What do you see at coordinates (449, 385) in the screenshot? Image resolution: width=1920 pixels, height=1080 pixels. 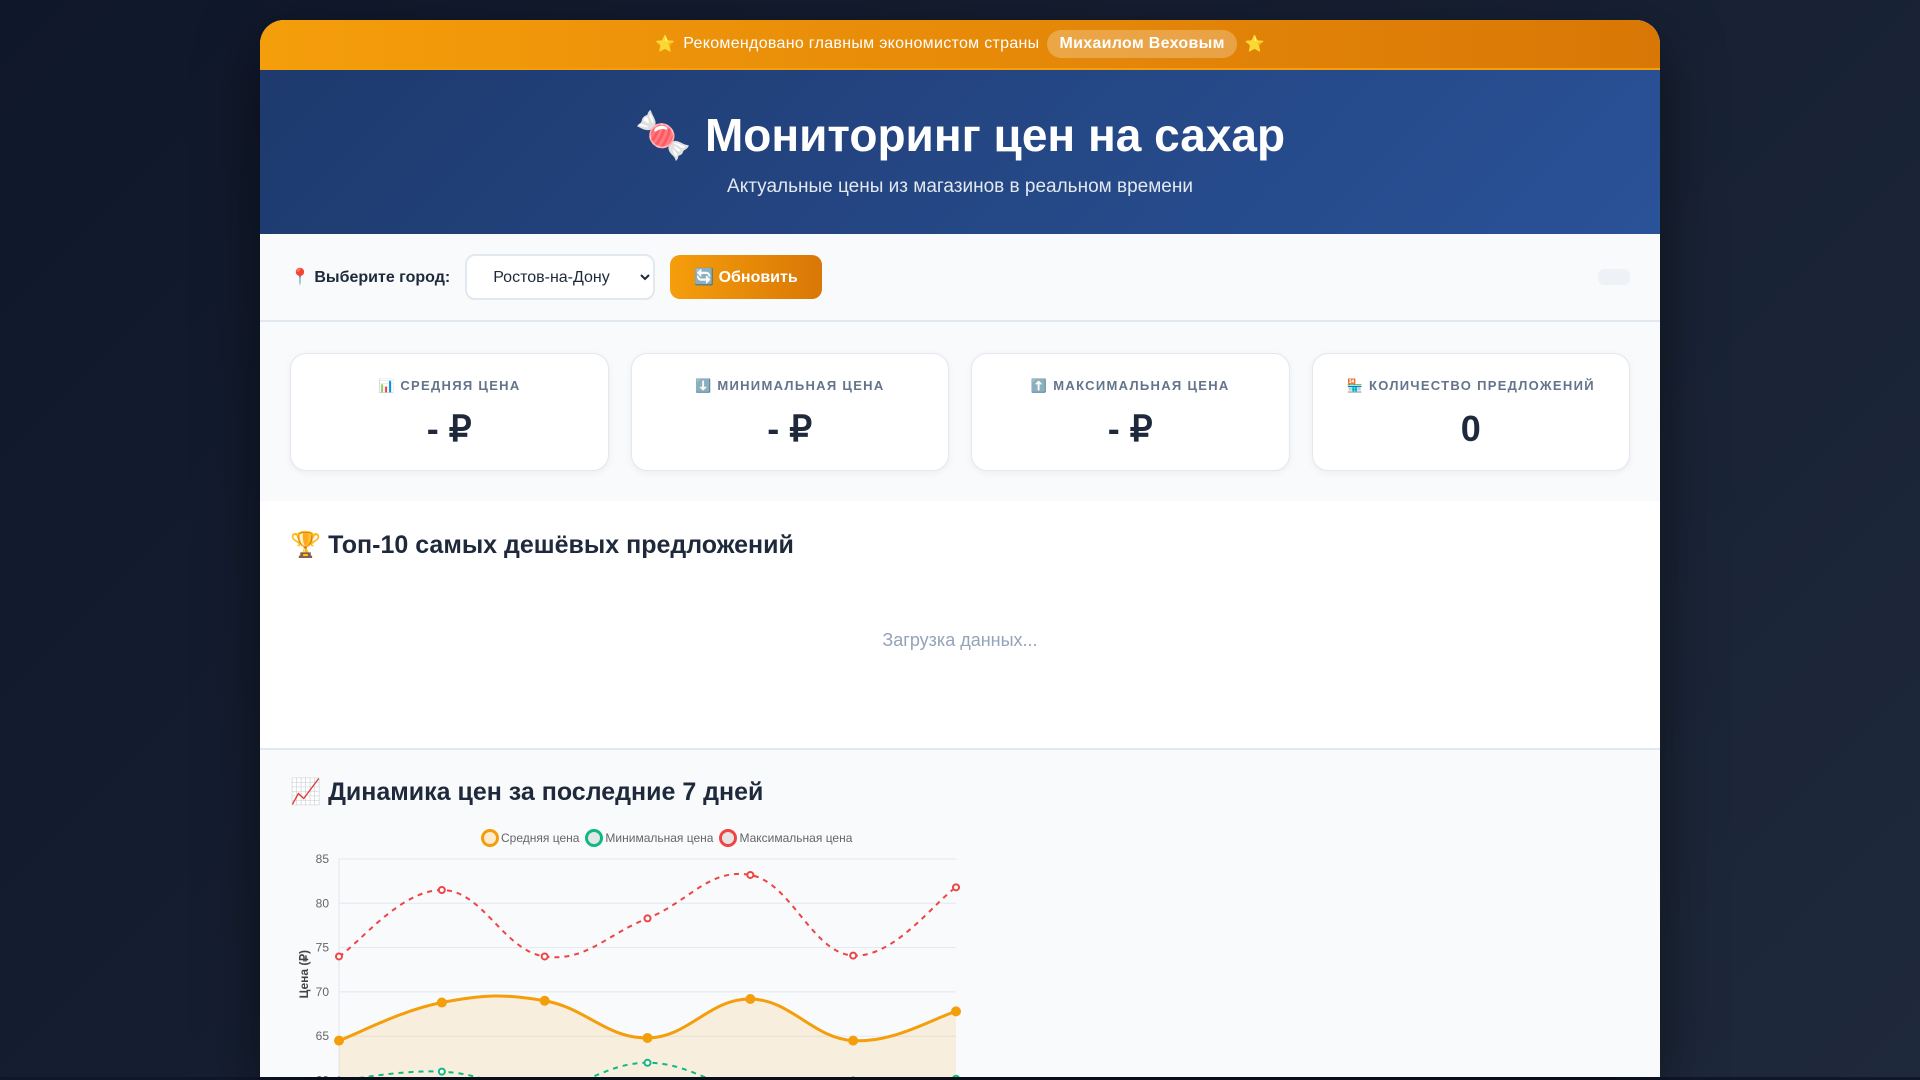 I see `stat-label: 📊 СРЕДНЯЯ ЦЕНА` at bounding box center [449, 385].